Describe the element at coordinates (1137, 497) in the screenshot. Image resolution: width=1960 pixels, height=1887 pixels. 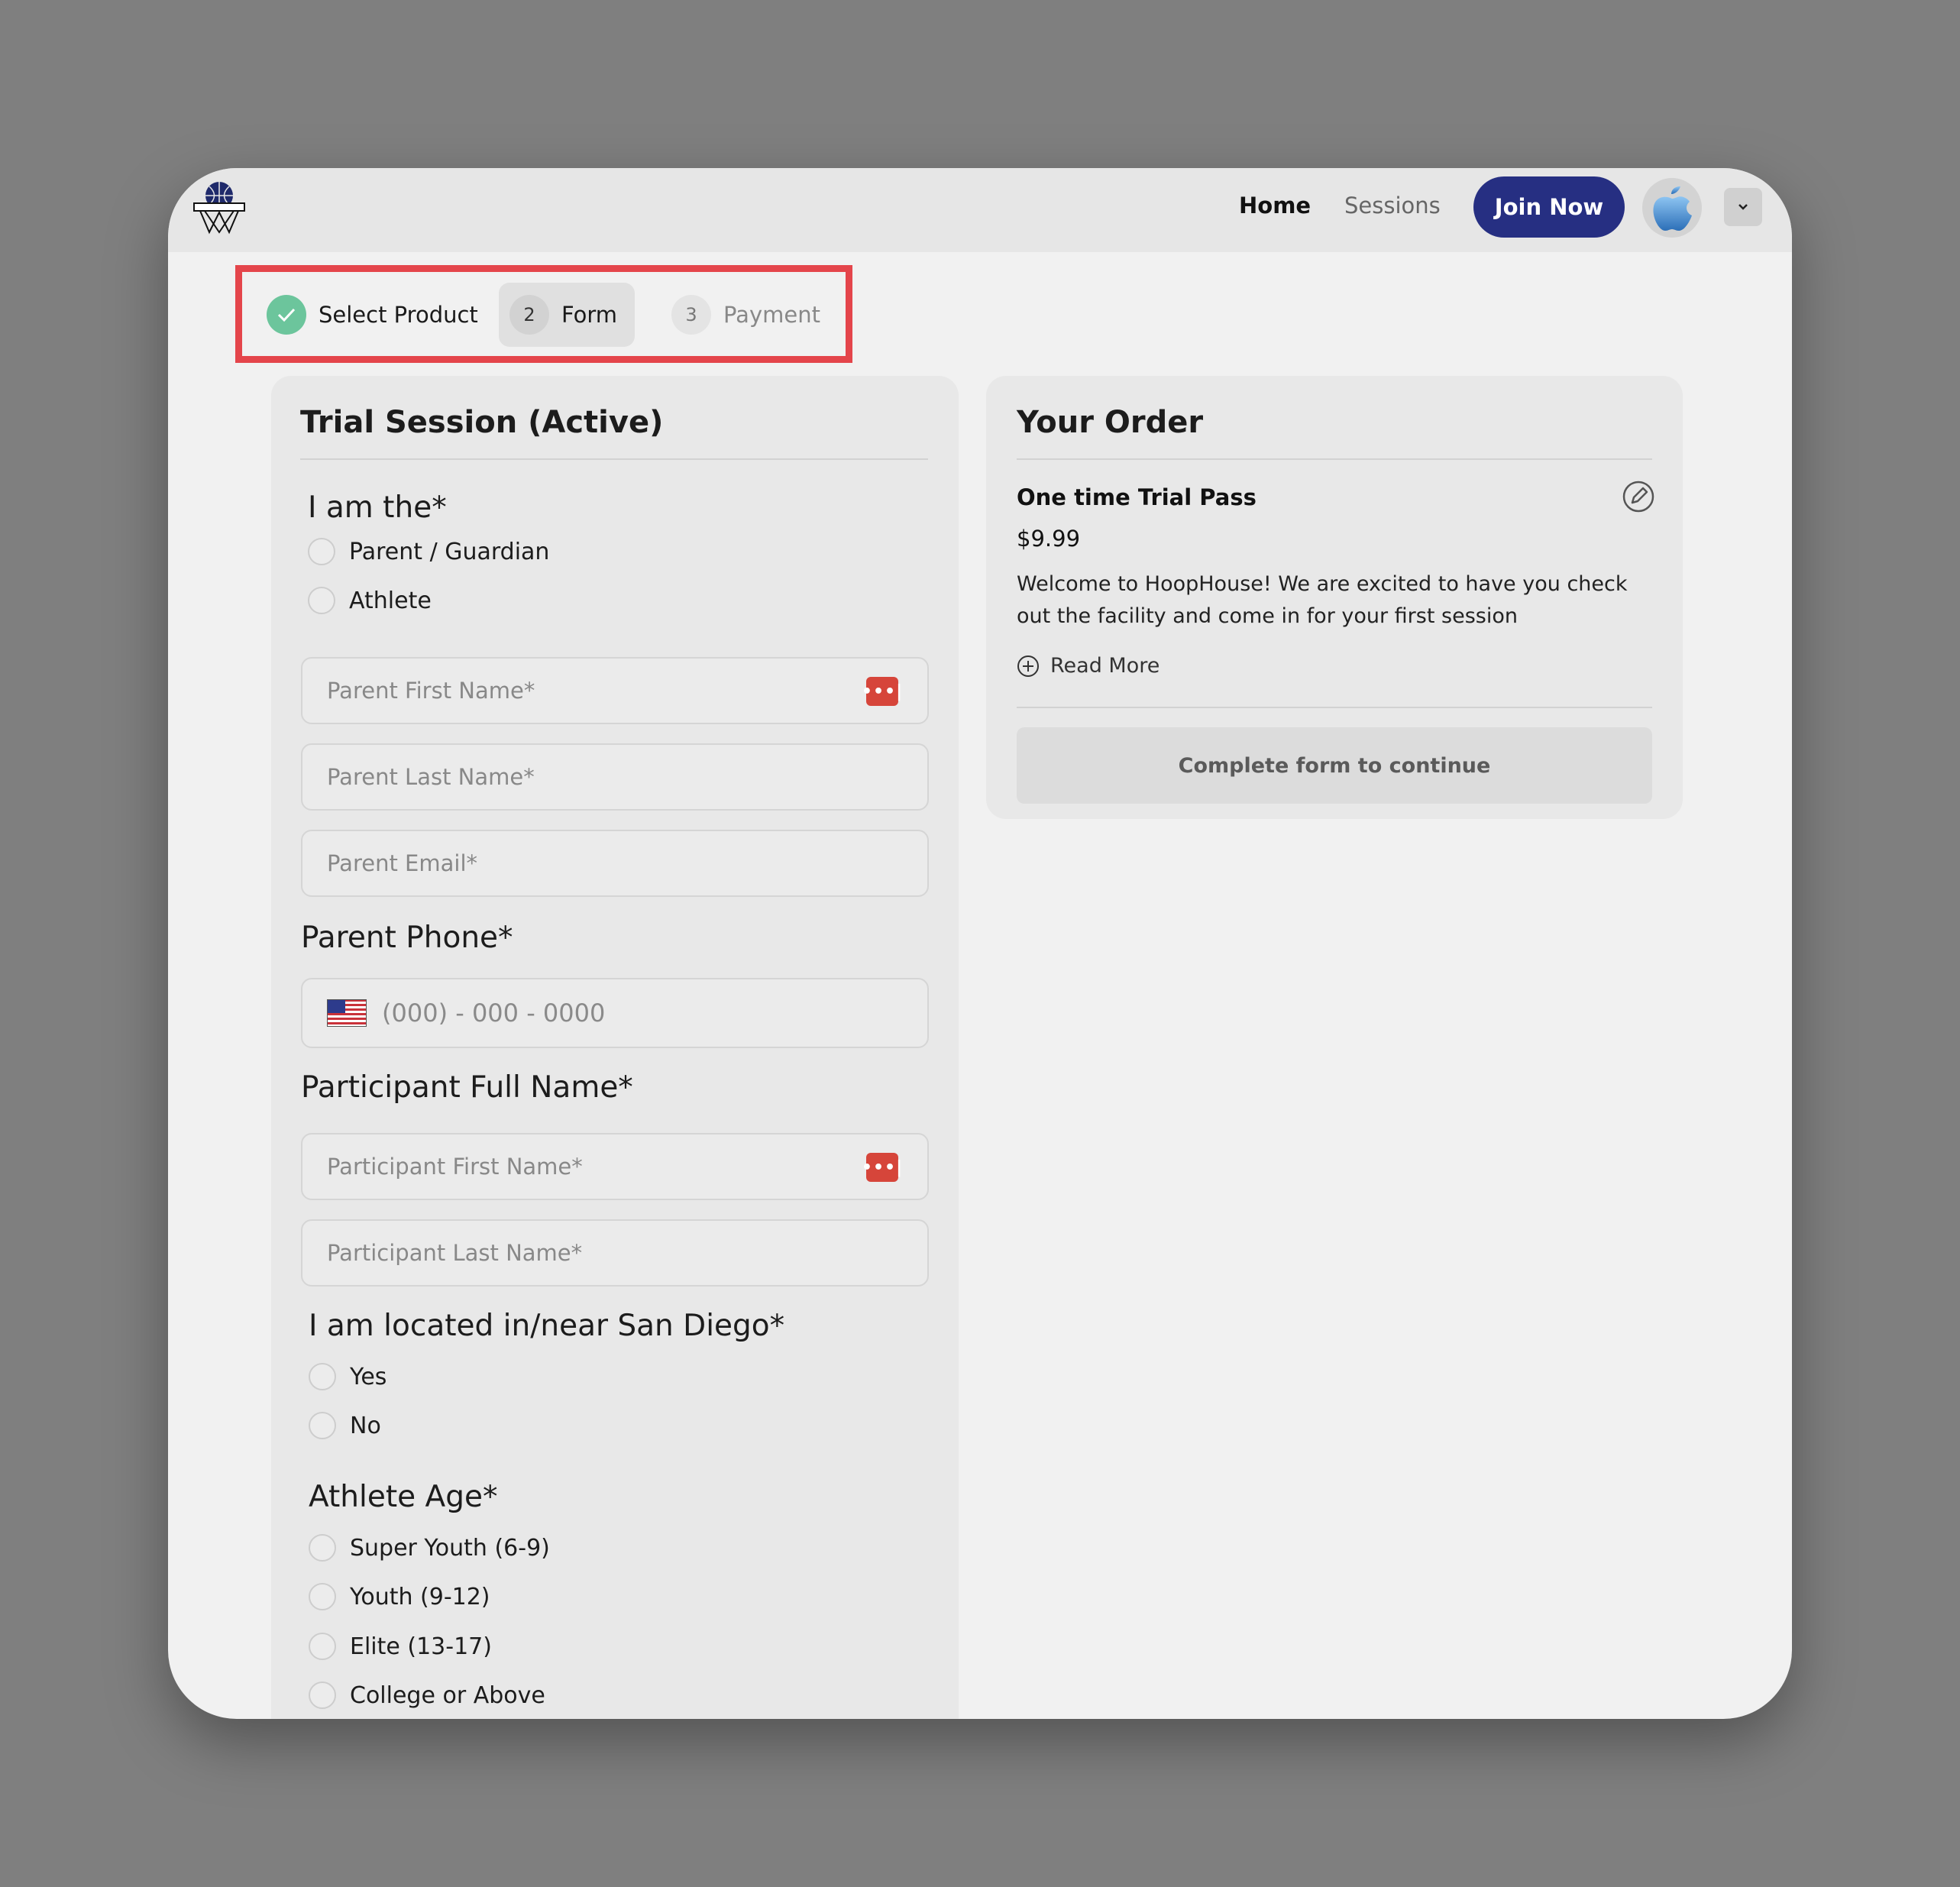
I see `order-item-name: One time Trial Pass` at that location.